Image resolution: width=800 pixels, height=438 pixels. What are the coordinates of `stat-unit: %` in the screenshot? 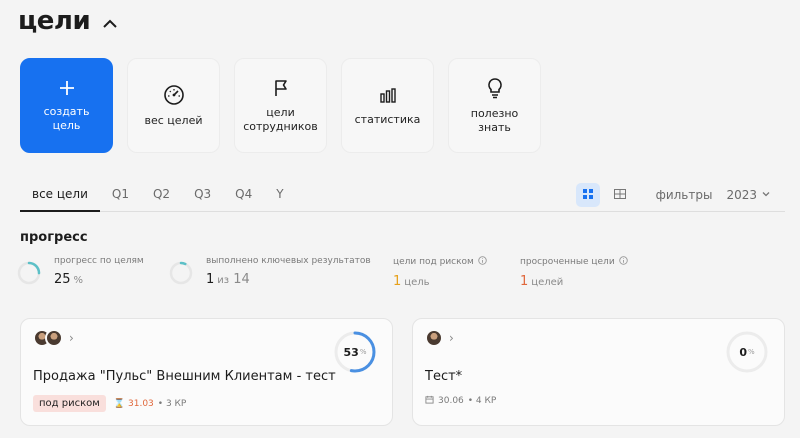 It's located at (78, 280).